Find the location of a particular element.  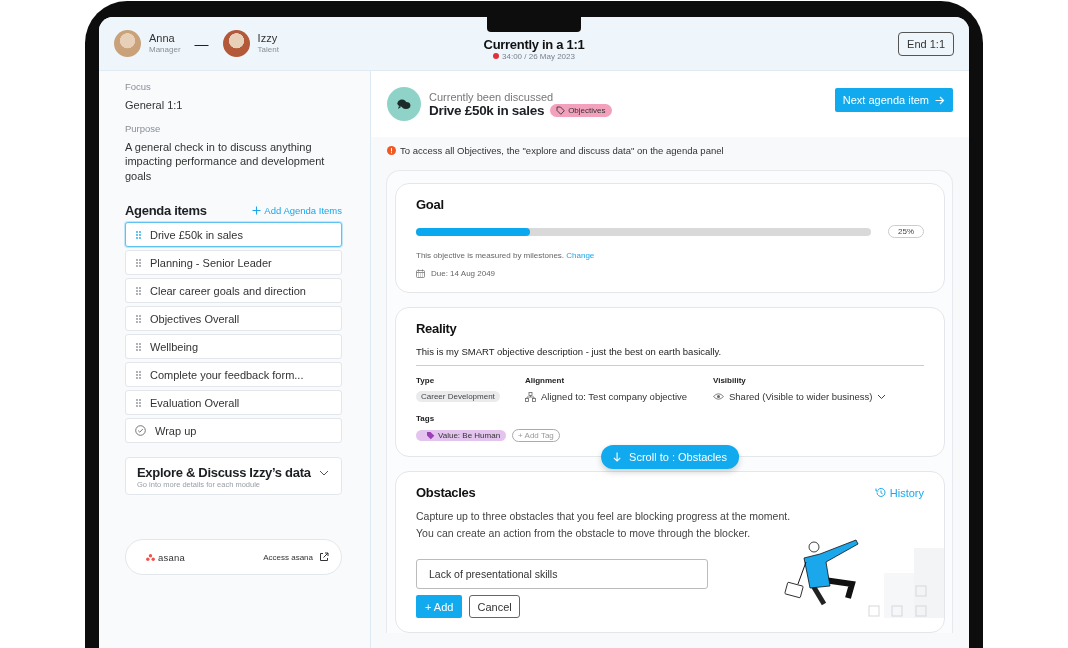

card-title: Obstacles is located at coordinates (446, 492).